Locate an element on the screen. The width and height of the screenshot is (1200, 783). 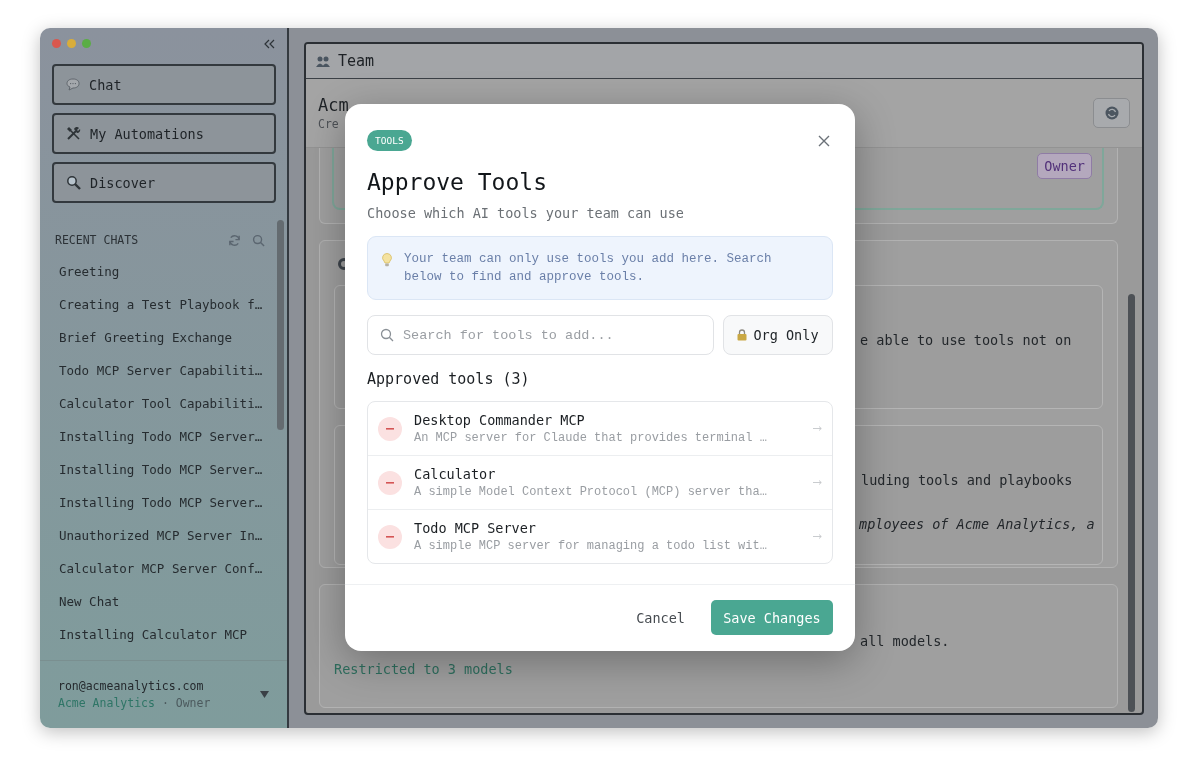
org-title: Acm is located at coordinates (333, 105).